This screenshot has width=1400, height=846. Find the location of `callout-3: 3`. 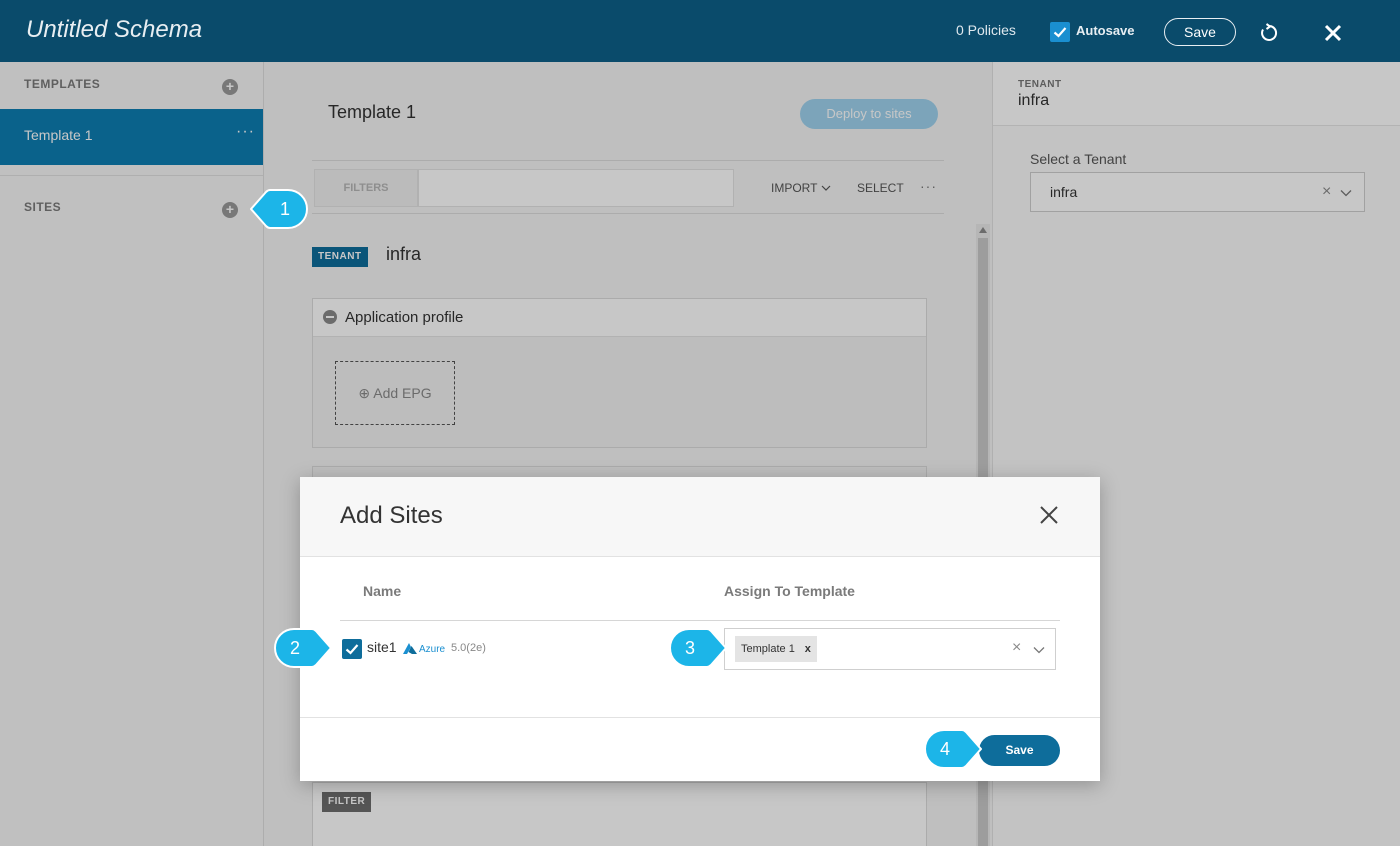

callout-3: 3 is located at coordinates (698, 648).